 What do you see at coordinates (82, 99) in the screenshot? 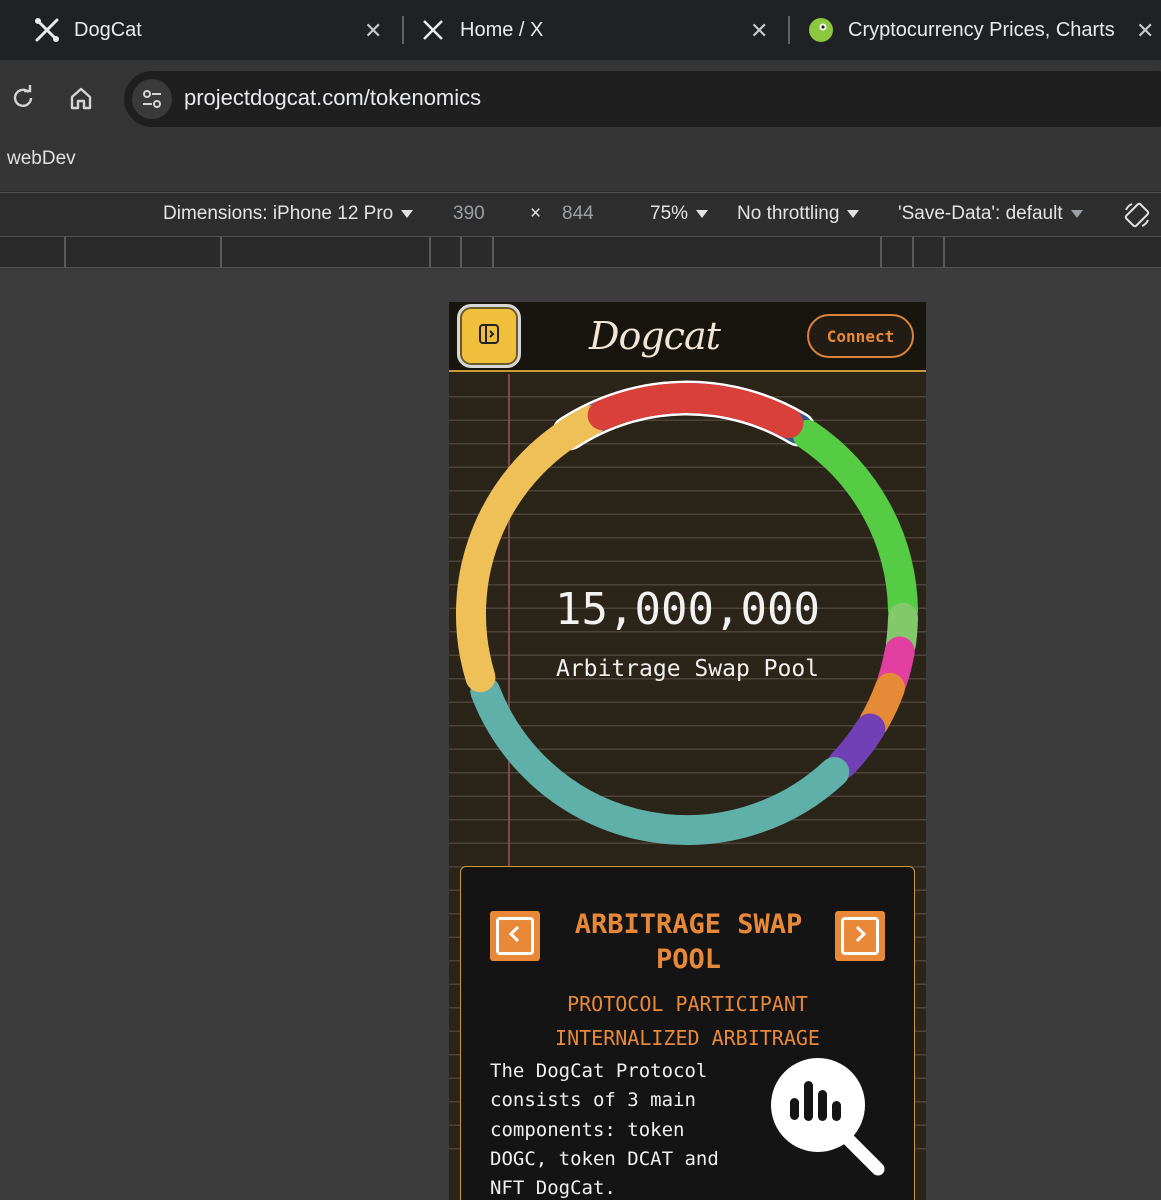
I see `home-icon` at bounding box center [82, 99].